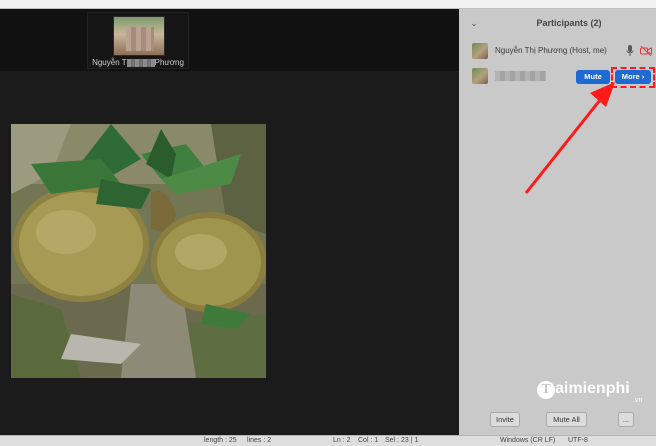 The width and height of the screenshot is (656, 446). I want to click on mute-all-button: Mute All, so click(566, 419).